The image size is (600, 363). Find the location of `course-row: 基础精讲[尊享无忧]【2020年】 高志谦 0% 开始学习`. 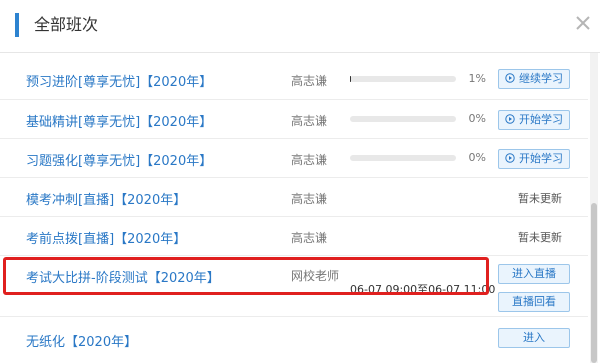

course-row: 基础精讲[尊享无忧]【2020年】 高志谦 0% 开始学习 is located at coordinates (294, 119).